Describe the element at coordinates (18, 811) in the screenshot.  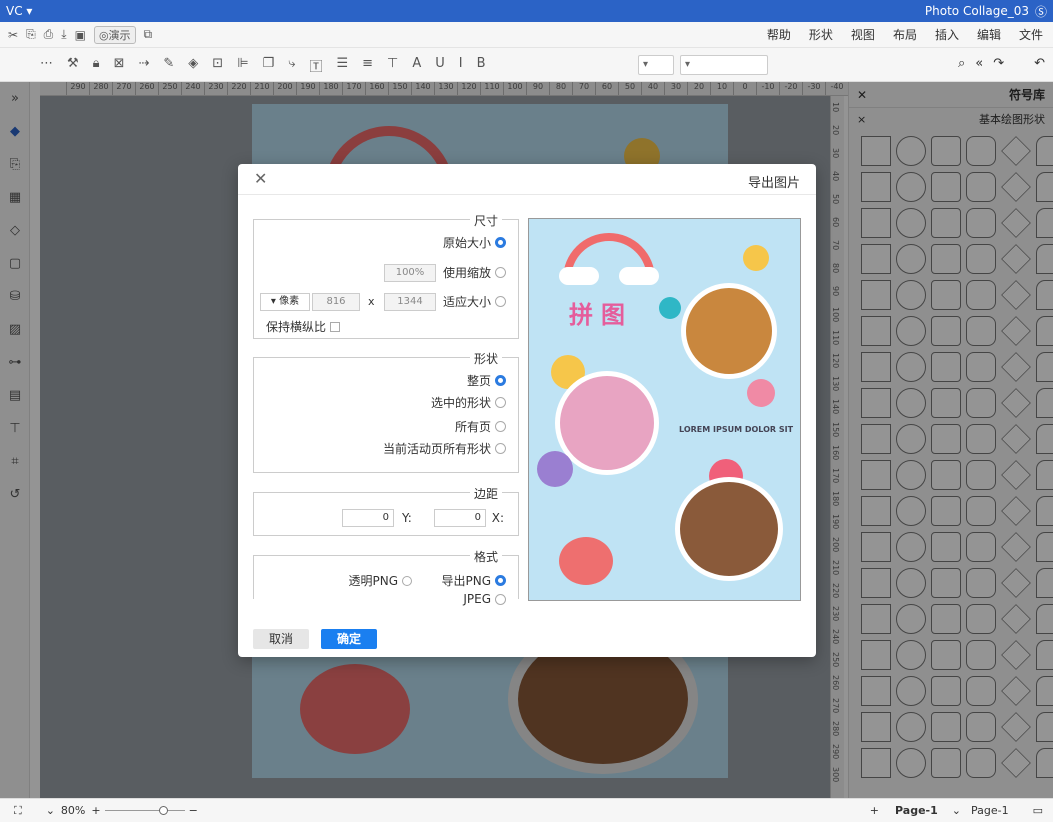
I see `fullscreen-icon: ⛶` at that location.